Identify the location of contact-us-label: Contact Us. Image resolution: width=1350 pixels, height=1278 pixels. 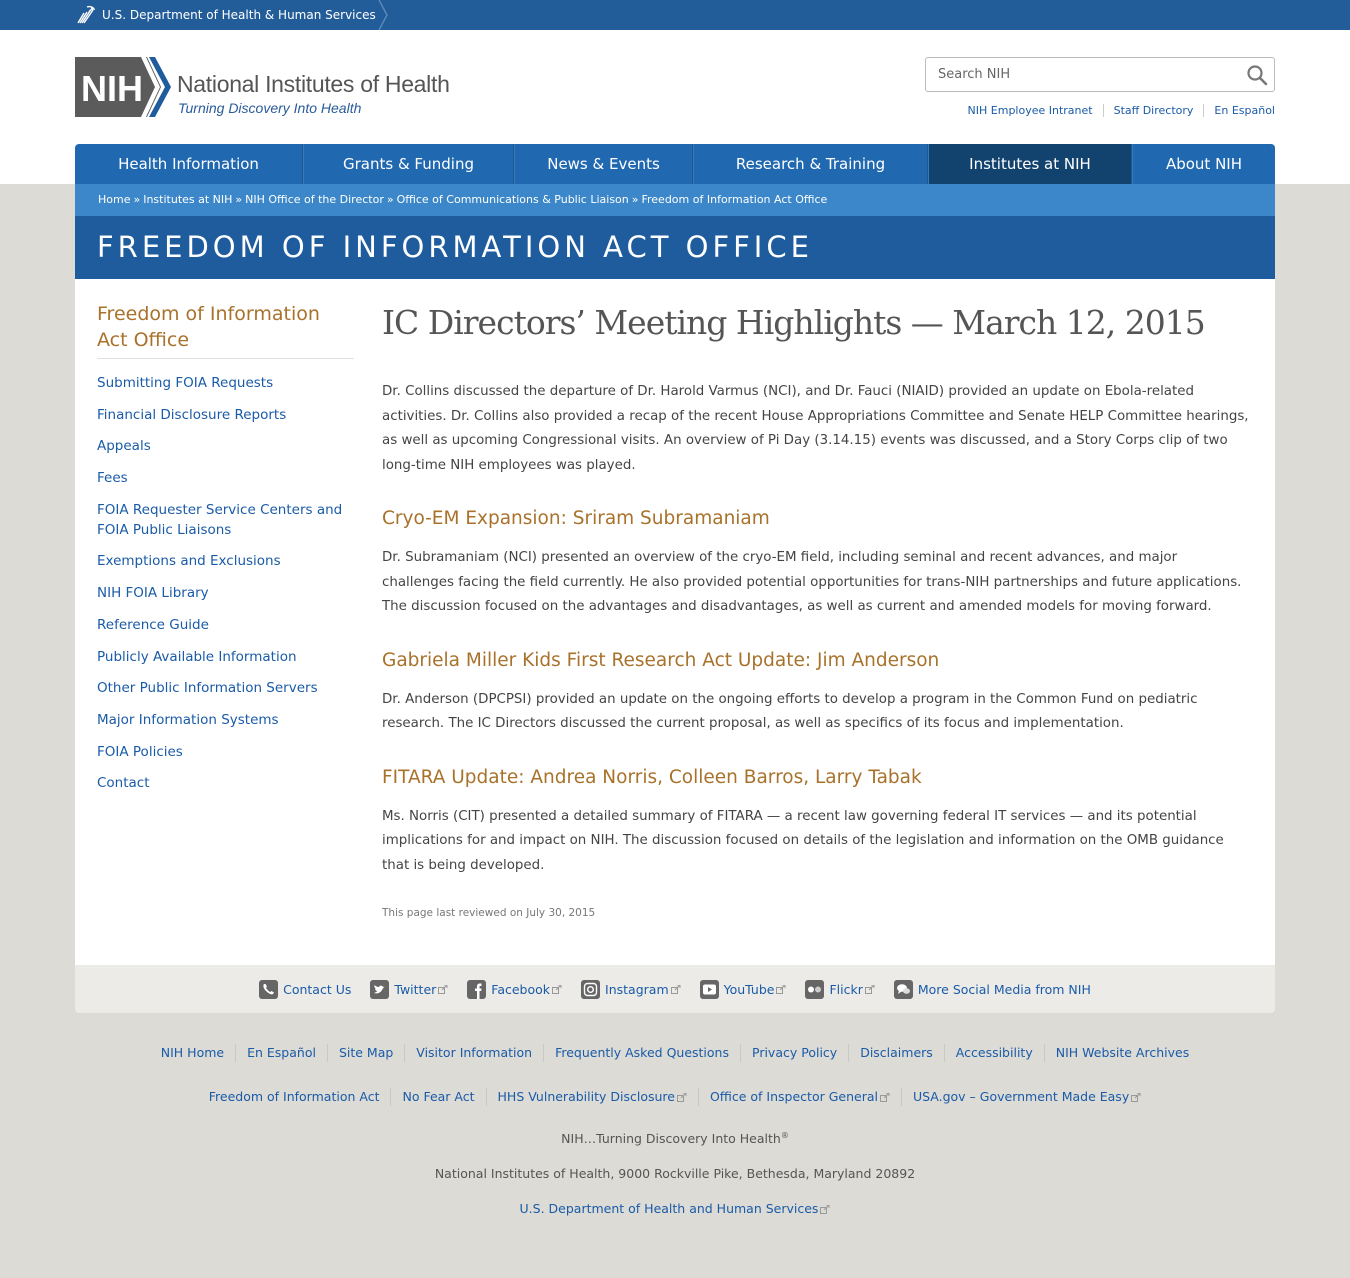
(317, 989).